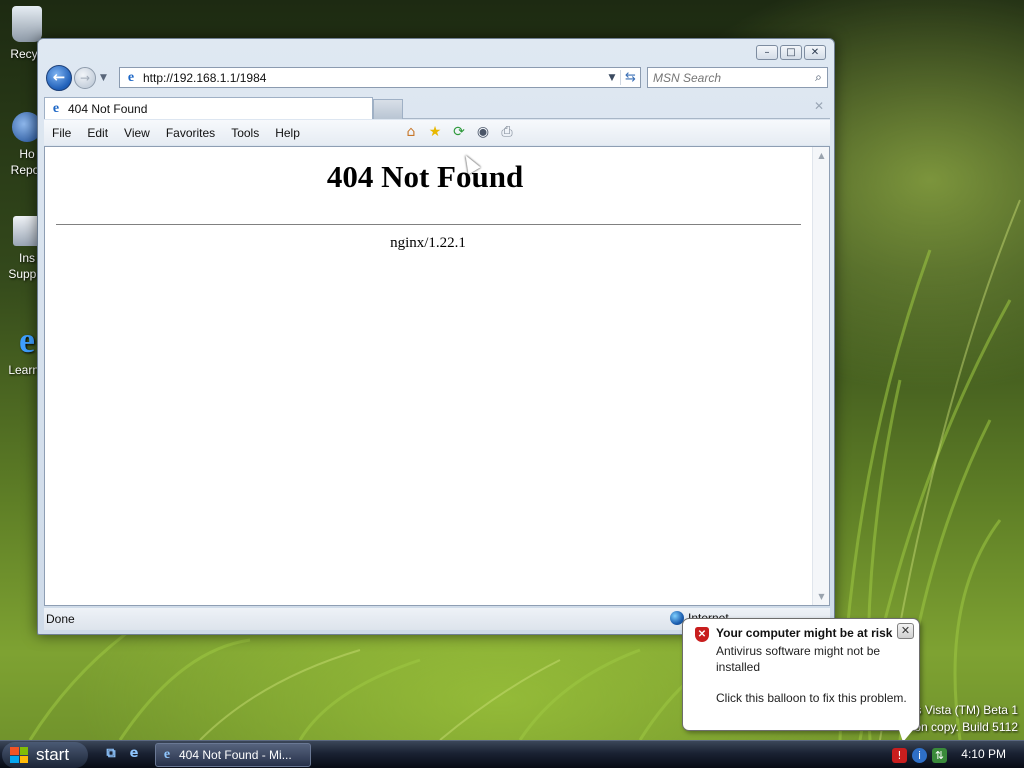 This screenshot has height=768, width=1024. Describe the element at coordinates (425, 176) in the screenshot. I see `page-heading: 404 Not Found` at that location.